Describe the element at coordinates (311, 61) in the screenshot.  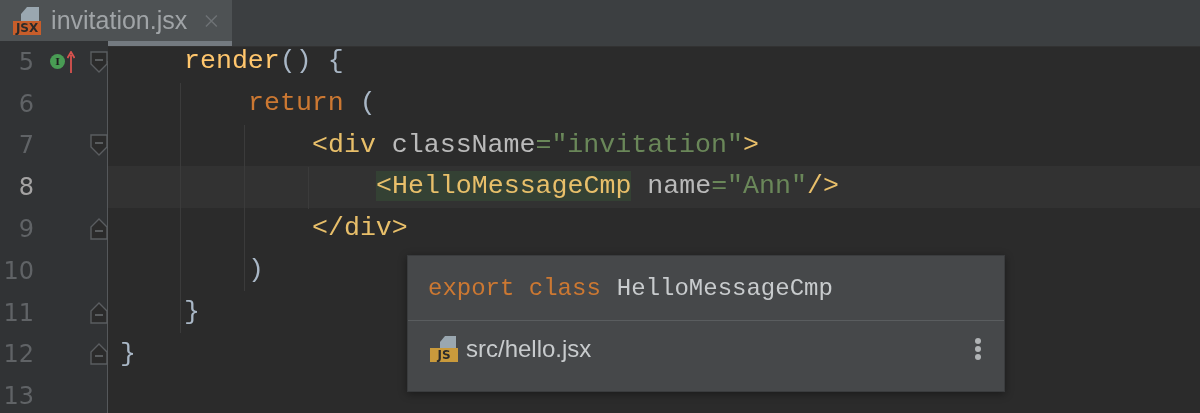
I see `code-token: () {` at that location.